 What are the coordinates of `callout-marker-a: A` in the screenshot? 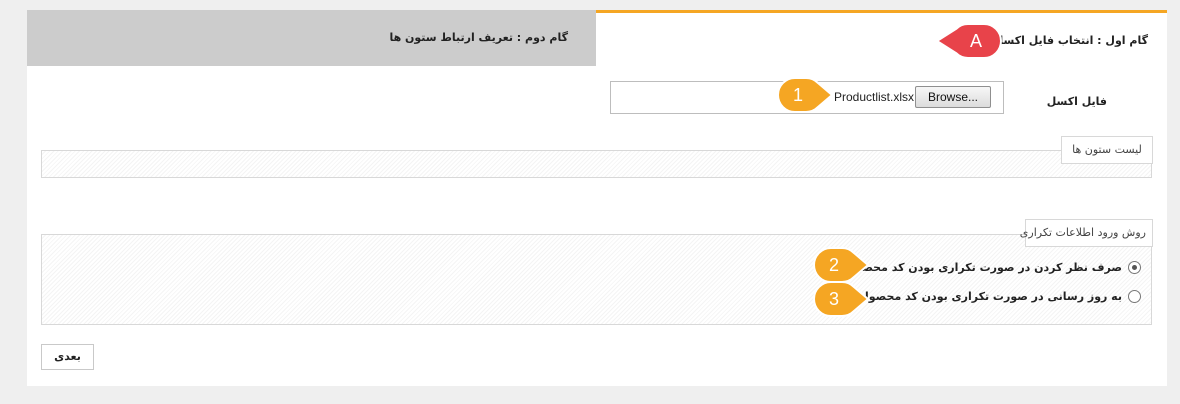 It's located at (971, 41).